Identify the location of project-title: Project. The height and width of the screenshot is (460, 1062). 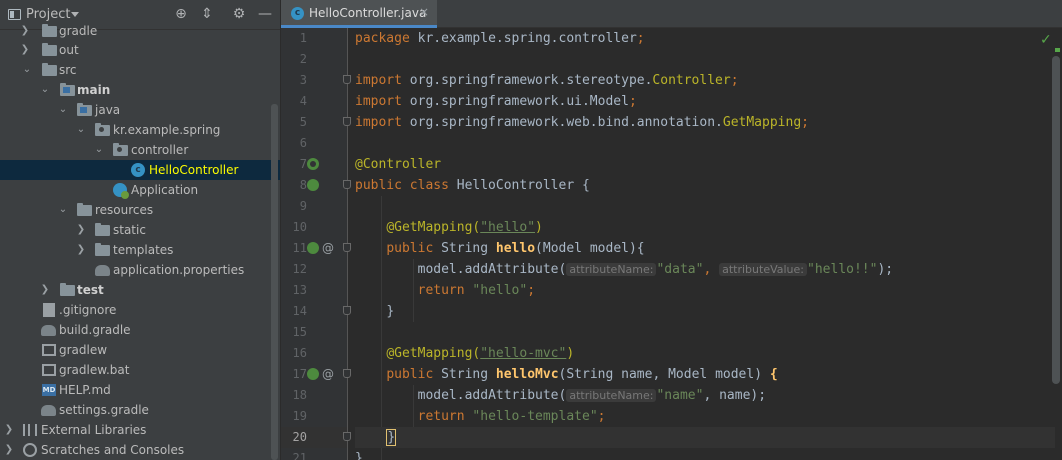
(48, 14).